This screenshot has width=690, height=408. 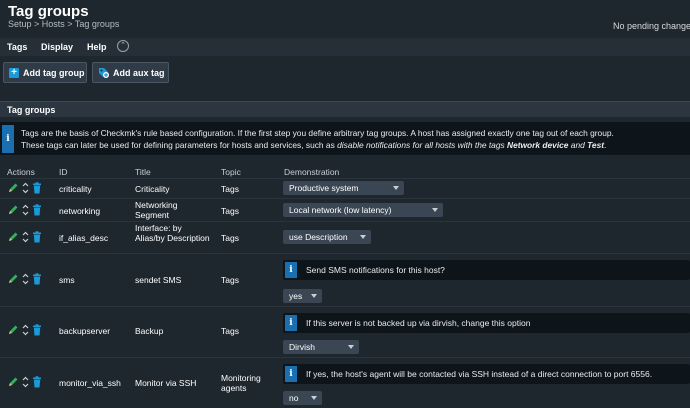 What do you see at coordinates (345, 178) in the screenshot?
I see `row-separator` at bounding box center [345, 178].